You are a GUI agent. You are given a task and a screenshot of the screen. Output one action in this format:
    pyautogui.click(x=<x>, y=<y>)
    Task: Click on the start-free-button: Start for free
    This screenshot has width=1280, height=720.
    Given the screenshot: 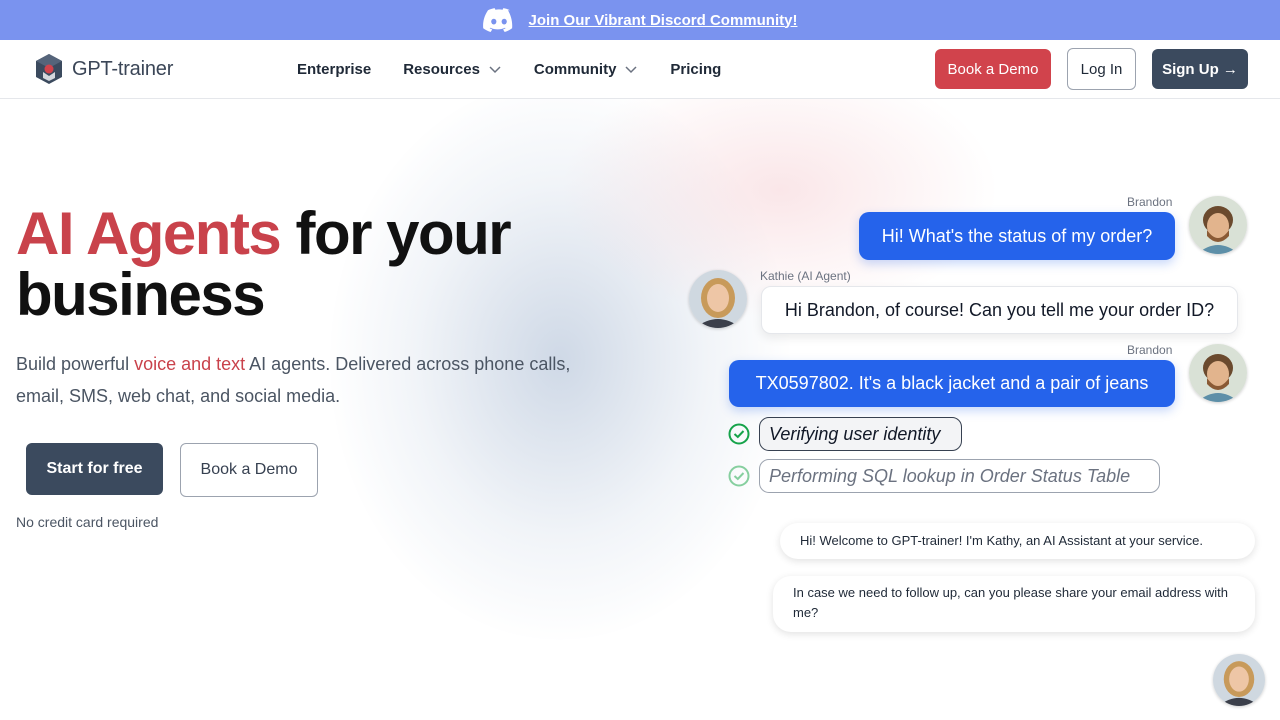 What is the action you would take?
    pyautogui.click(x=94, y=469)
    